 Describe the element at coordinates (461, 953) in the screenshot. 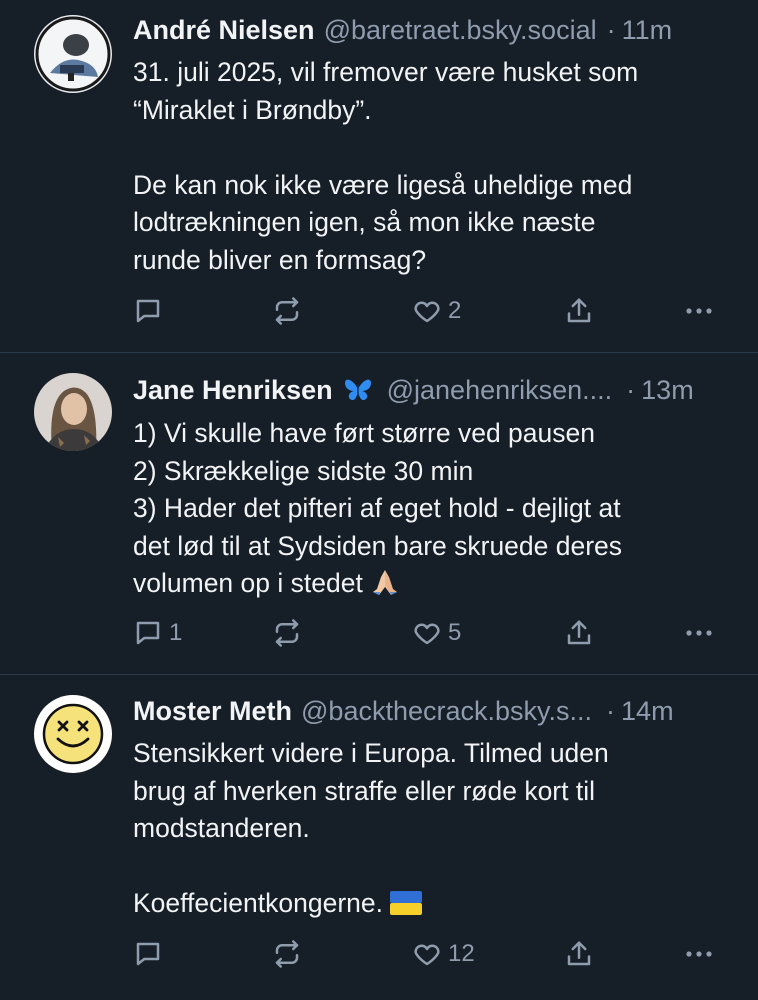

I see `like-count: 12` at that location.